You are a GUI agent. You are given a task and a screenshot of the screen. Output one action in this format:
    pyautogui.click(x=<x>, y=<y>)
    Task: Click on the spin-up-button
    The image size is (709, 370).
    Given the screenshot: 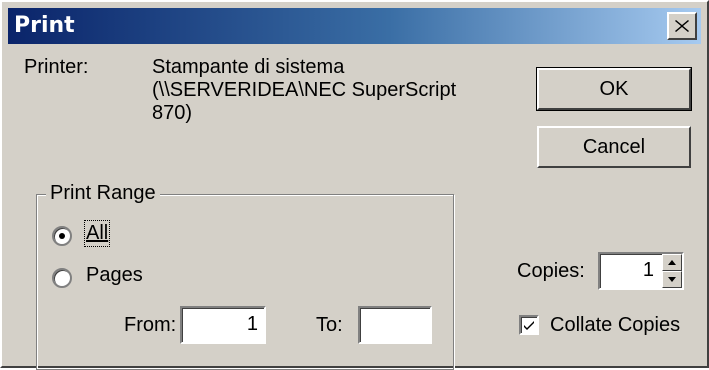 What is the action you would take?
    pyautogui.click(x=672, y=262)
    